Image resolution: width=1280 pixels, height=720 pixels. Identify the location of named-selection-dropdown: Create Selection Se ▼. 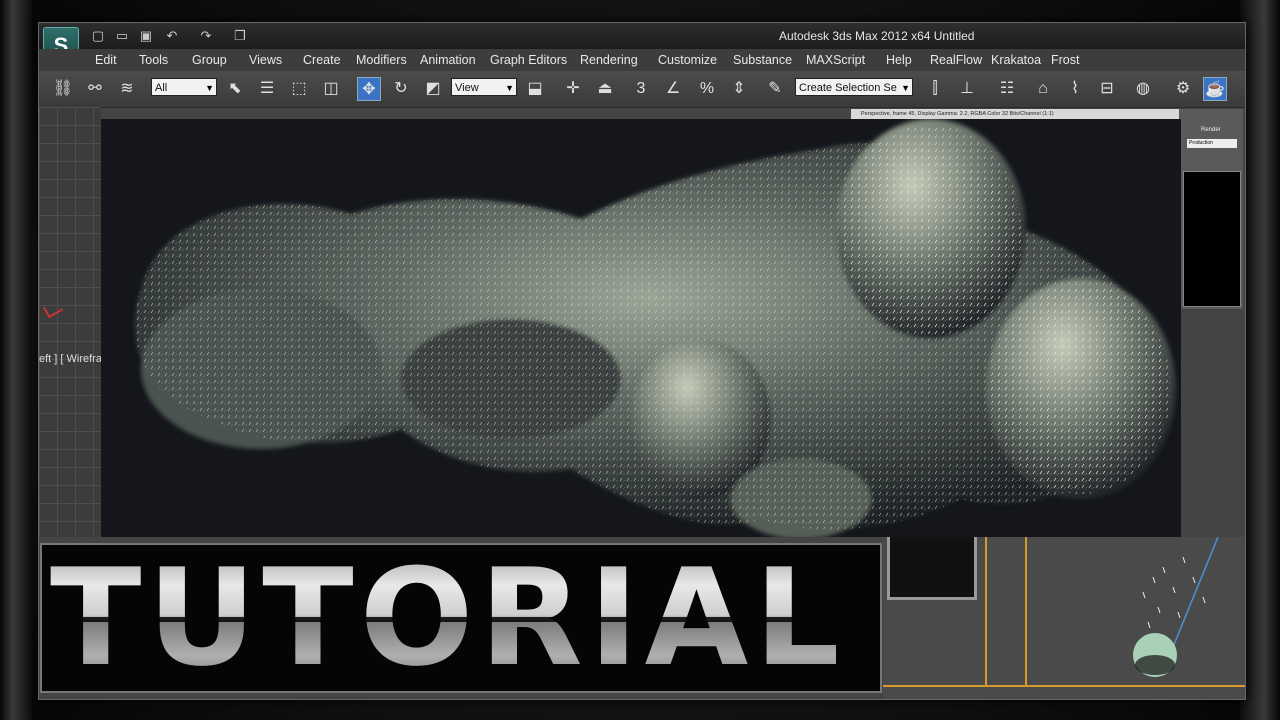
(854, 87).